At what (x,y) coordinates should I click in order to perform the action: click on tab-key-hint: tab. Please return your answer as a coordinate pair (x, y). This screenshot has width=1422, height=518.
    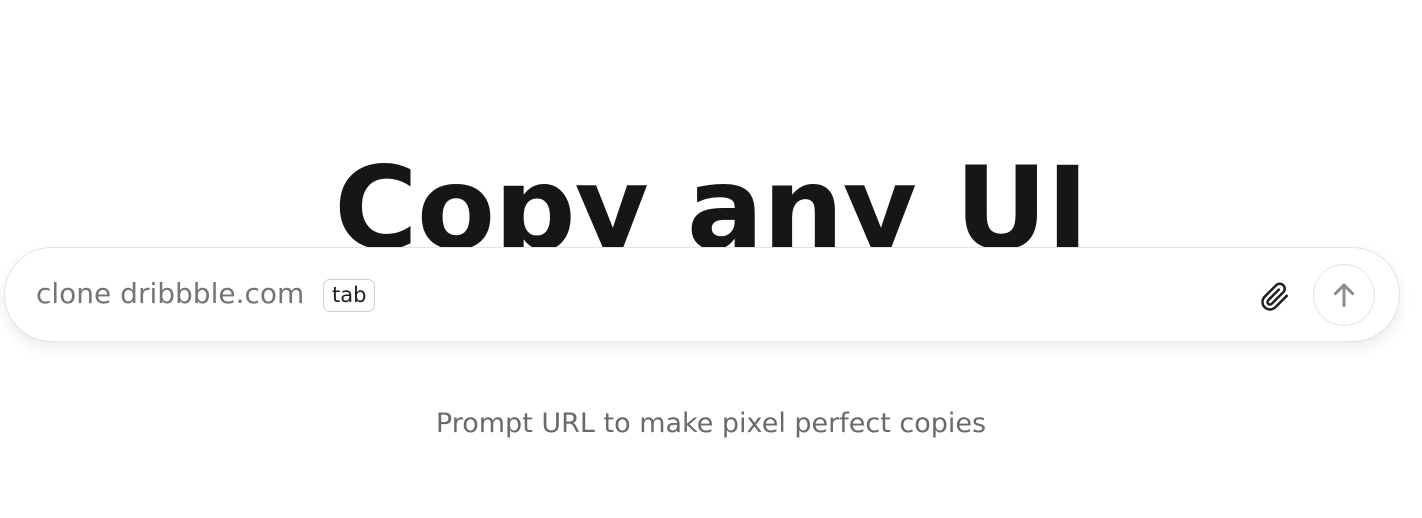
    Looking at the image, I should click on (349, 295).